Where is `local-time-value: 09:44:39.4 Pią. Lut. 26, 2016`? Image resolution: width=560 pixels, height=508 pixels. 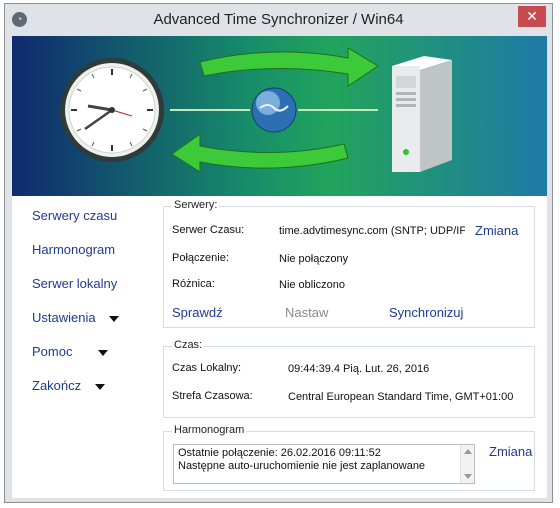 local-time-value: 09:44:39.4 Pią. Lut. 26, 2016 is located at coordinates (359, 369).